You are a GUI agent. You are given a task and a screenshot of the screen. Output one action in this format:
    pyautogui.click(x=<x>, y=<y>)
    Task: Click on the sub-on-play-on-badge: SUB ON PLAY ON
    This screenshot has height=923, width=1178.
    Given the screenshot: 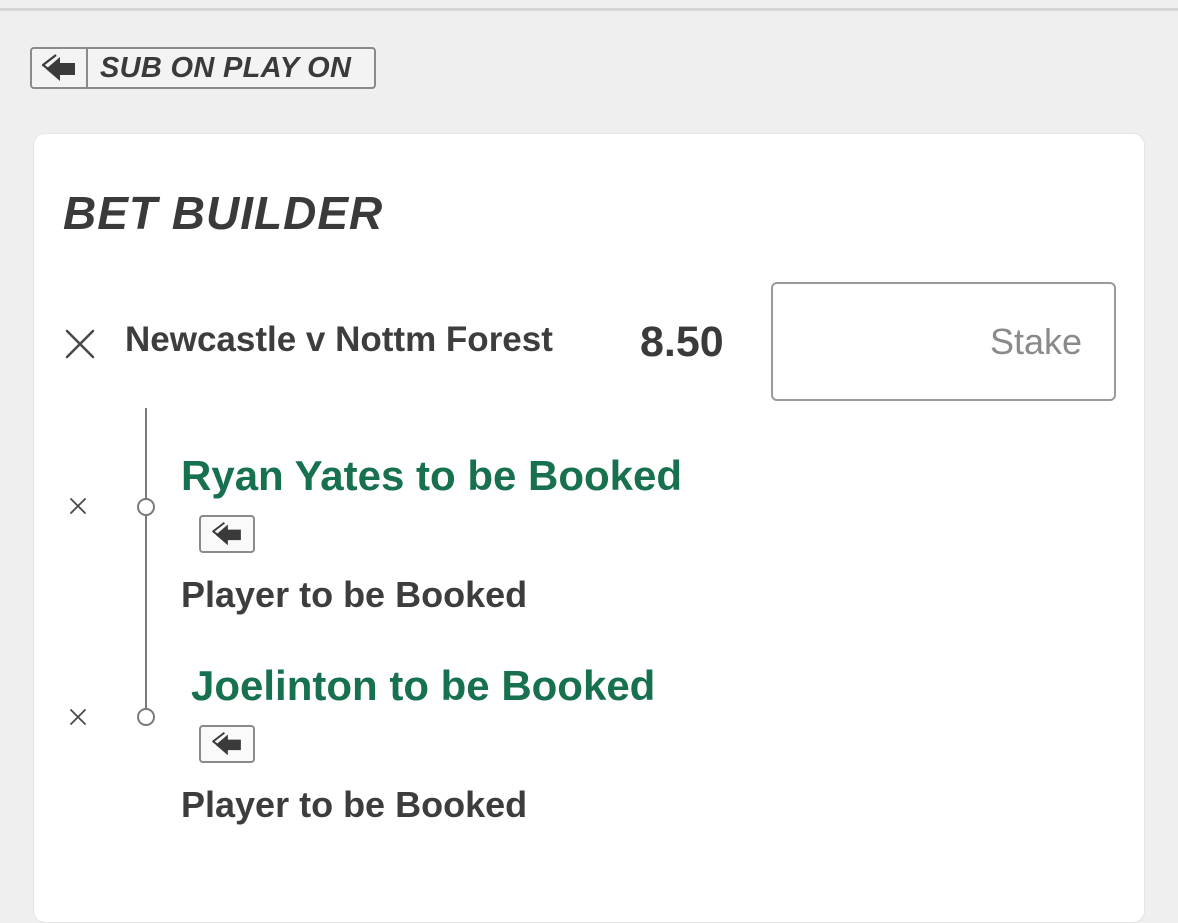 What is the action you would take?
    pyautogui.click(x=203, y=68)
    